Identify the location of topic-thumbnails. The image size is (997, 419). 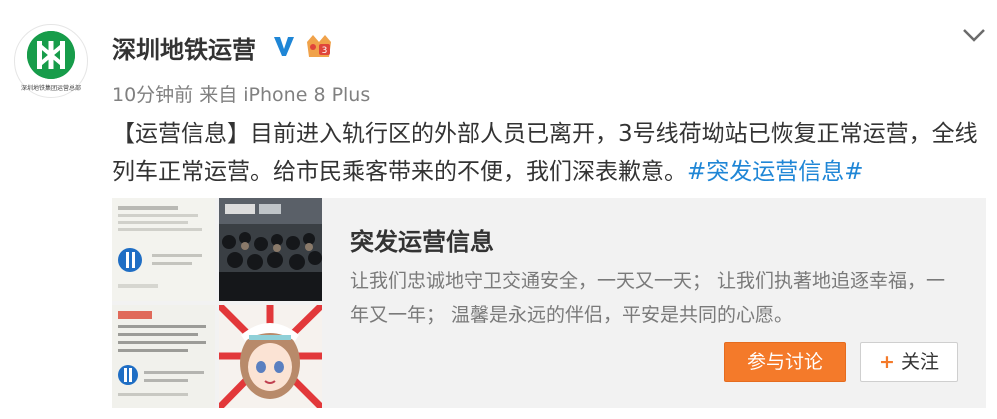
(217, 303).